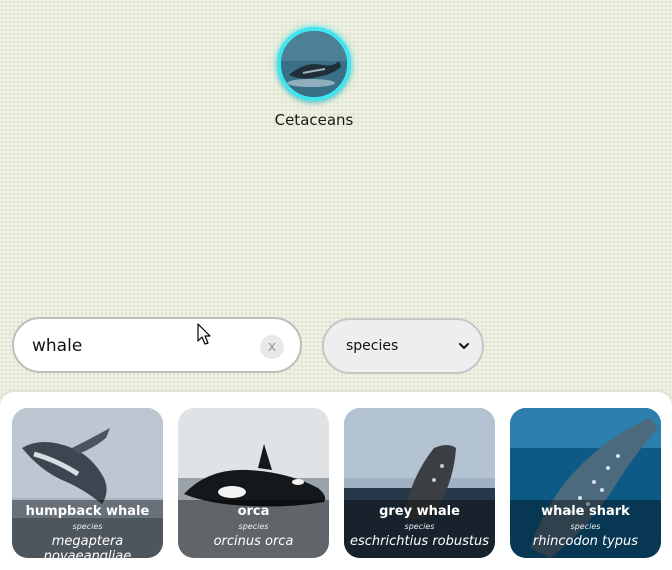 The height and width of the screenshot is (570, 672). What do you see at coordinates (314, 120) in the screenshot?
I see `taxon-label: Cetaceans` at bounding box center [314, 120].